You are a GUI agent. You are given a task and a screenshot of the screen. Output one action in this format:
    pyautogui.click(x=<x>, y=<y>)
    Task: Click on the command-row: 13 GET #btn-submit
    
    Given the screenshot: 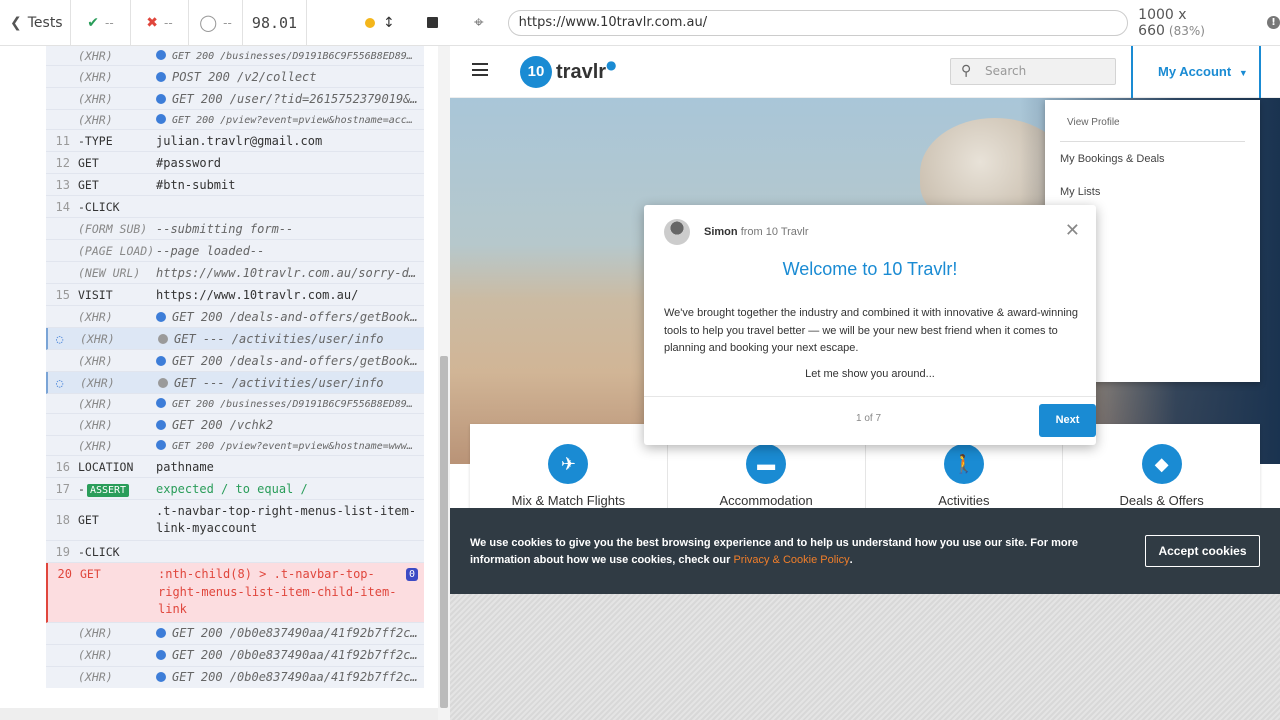 What is the action you would take?
    pyautogui.click(x=235, y=185)
    